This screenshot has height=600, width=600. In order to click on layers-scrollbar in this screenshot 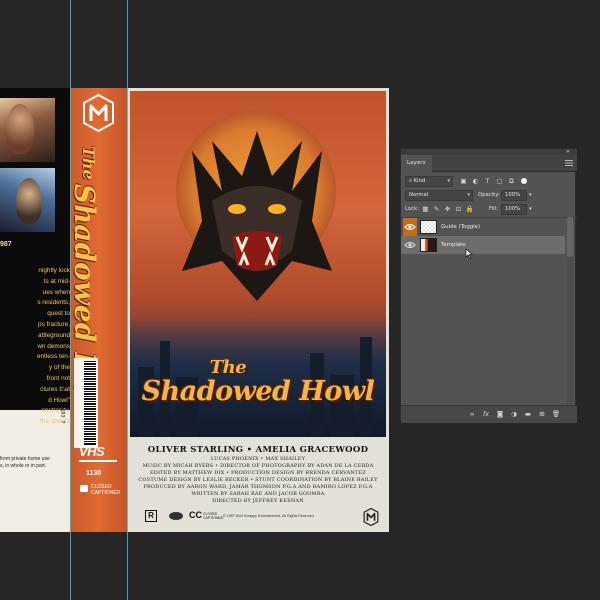, I will do `click(570, 312)`.